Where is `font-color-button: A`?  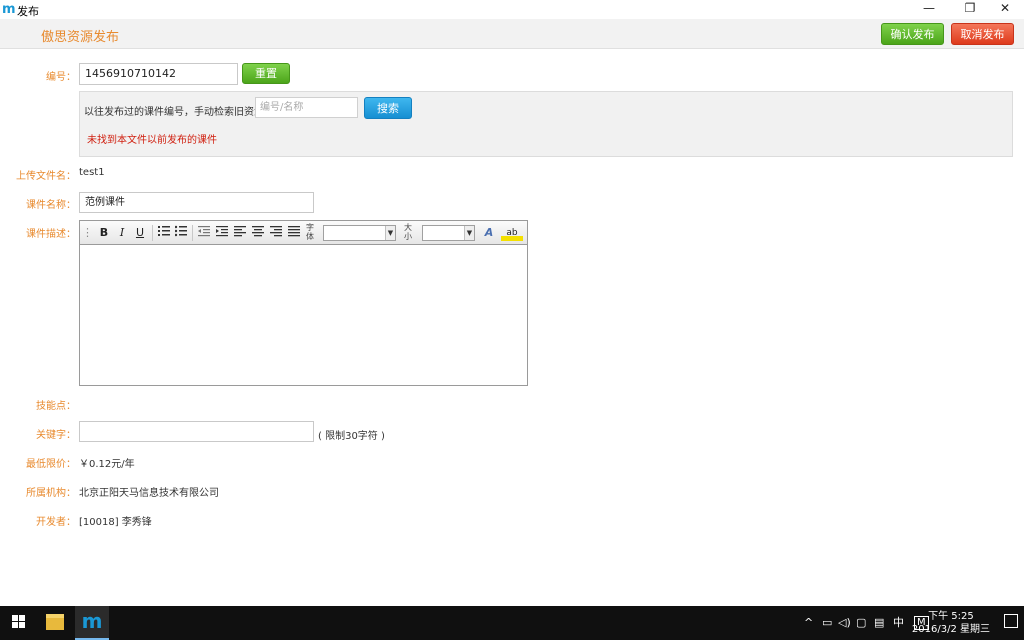
font-color-button: A is located at coordinates (489, 233).